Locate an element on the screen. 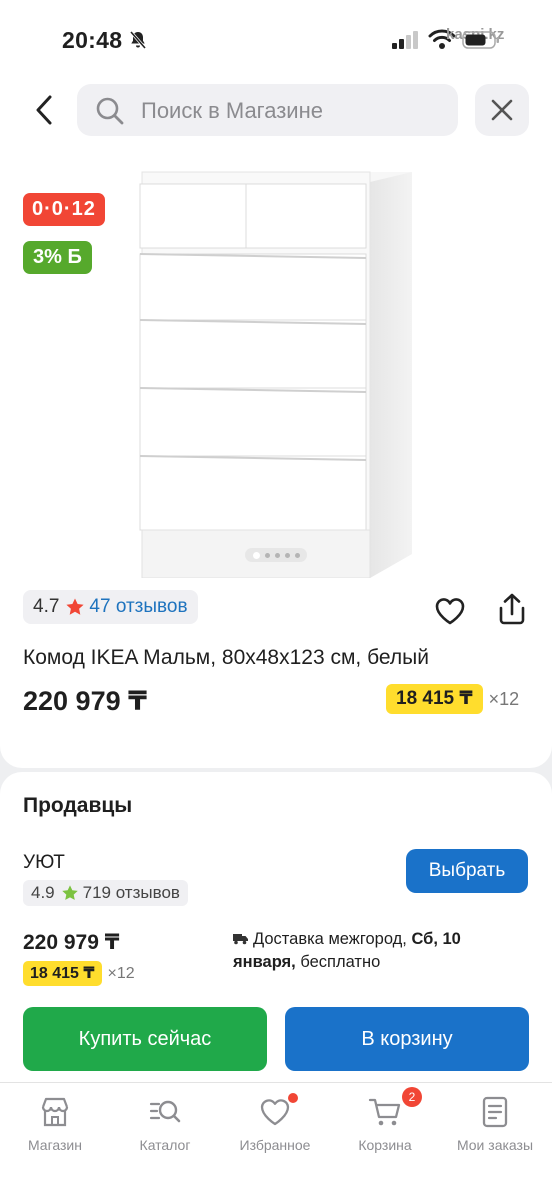  sellers-title: Продавцы is located at coordinates (78, 805).